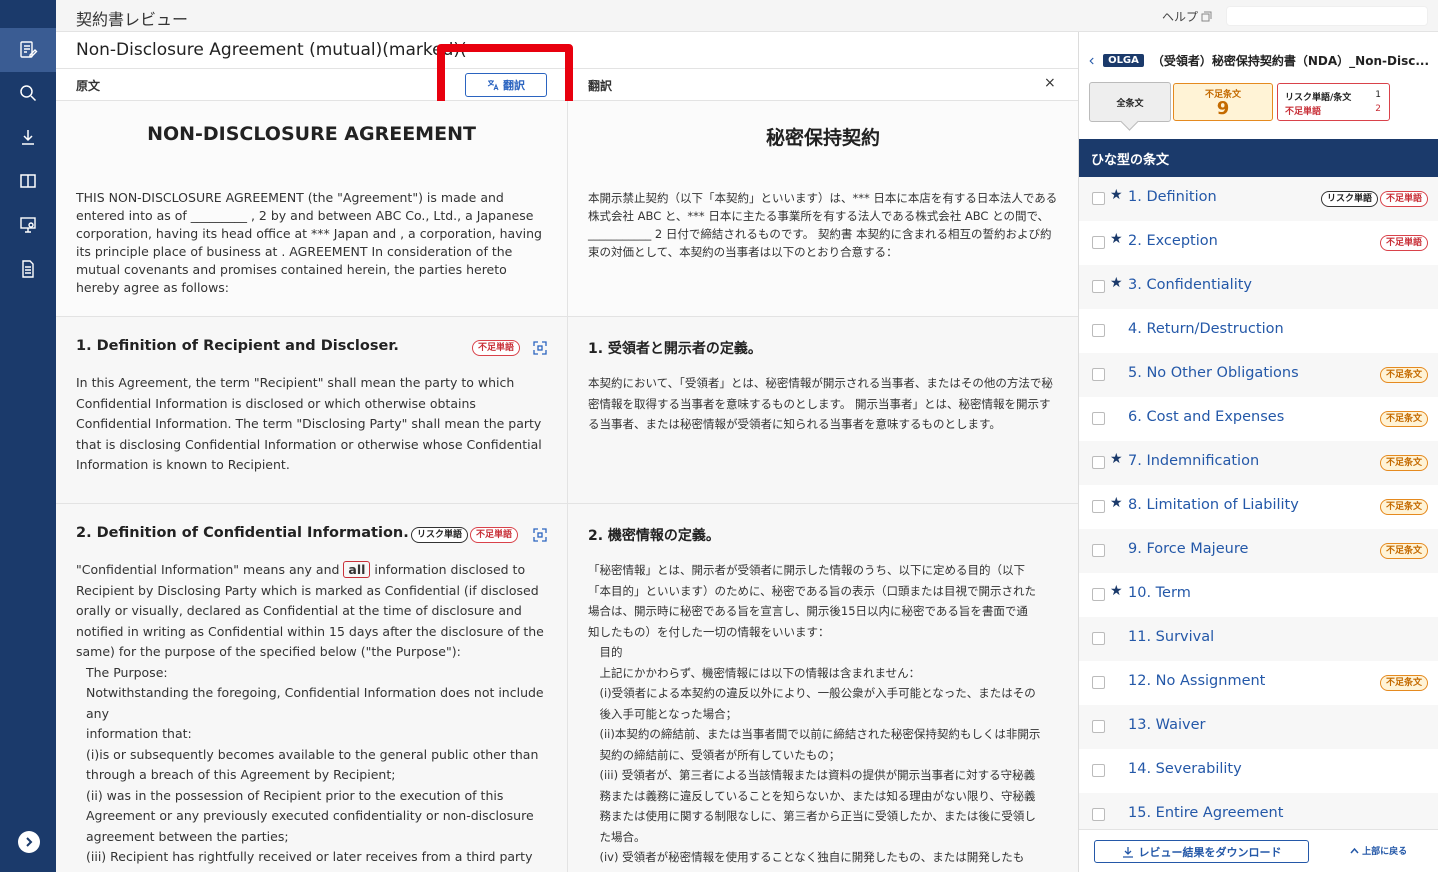 The height and width of the screenshot is (872, 1438). What do you see at coordinates (1258, 463) in the screenshot?
I see `clause-item: ★ 7. Indemnification 不足条文` at bounding box center [1258, 463].